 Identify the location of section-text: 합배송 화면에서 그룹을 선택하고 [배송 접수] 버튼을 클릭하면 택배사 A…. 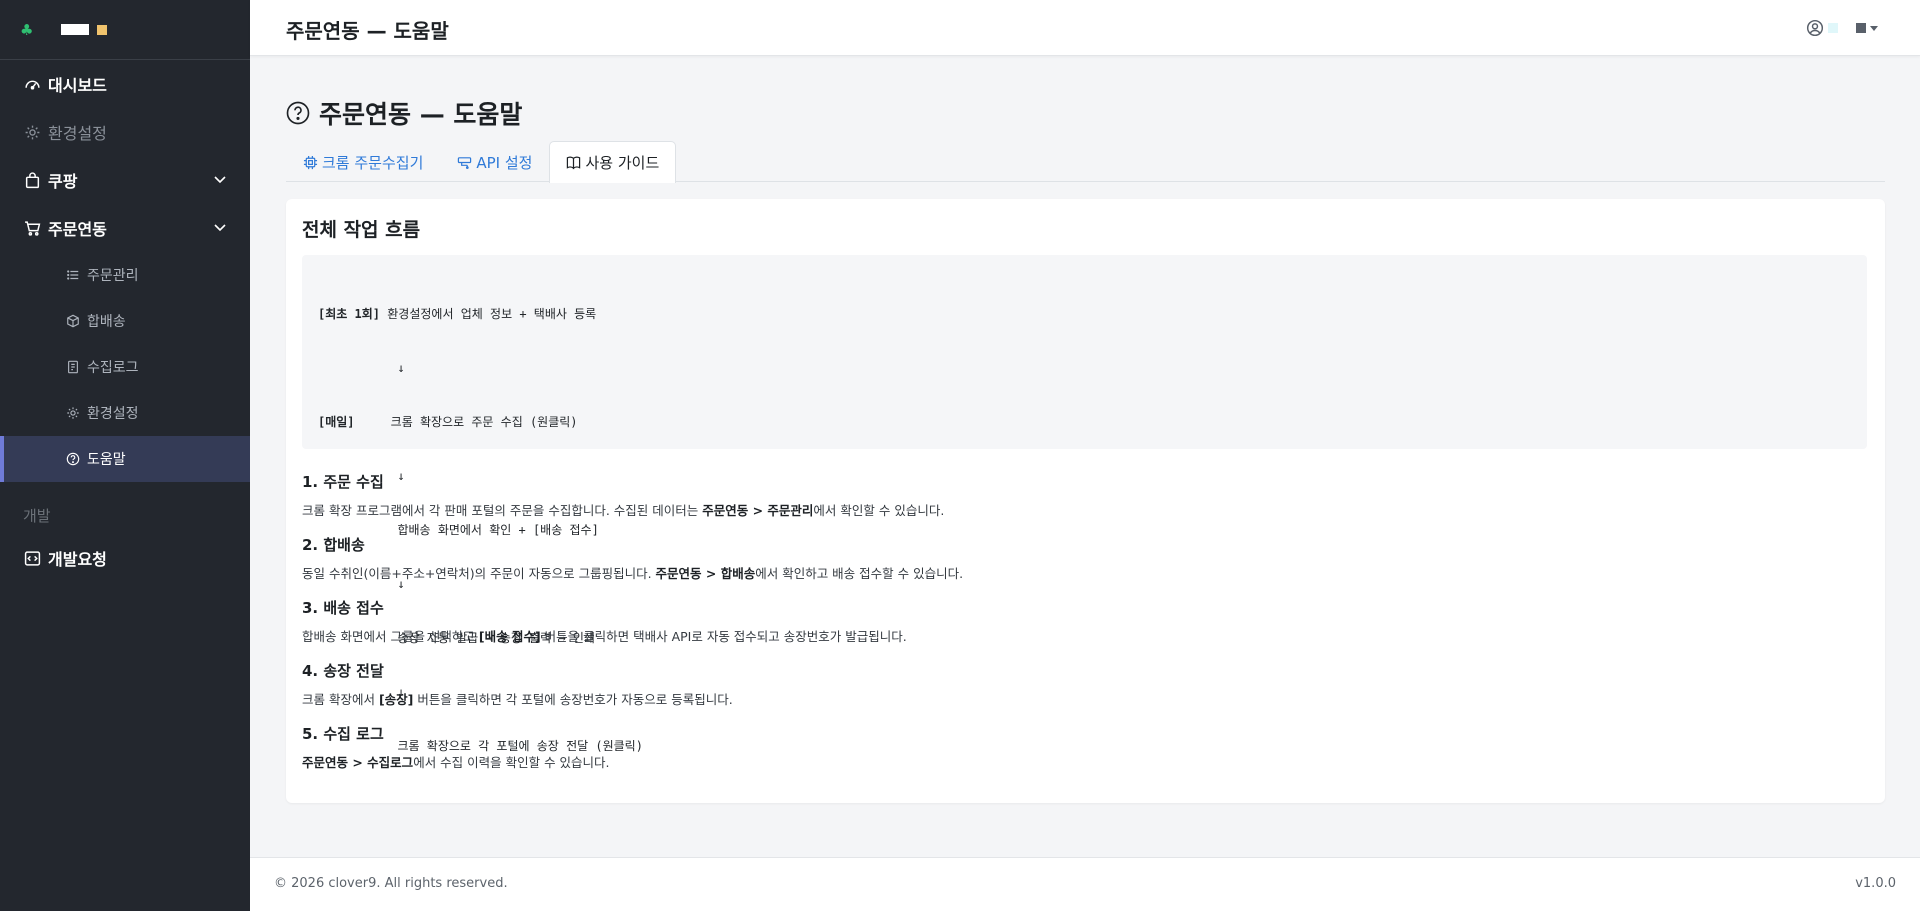
(604, 636).